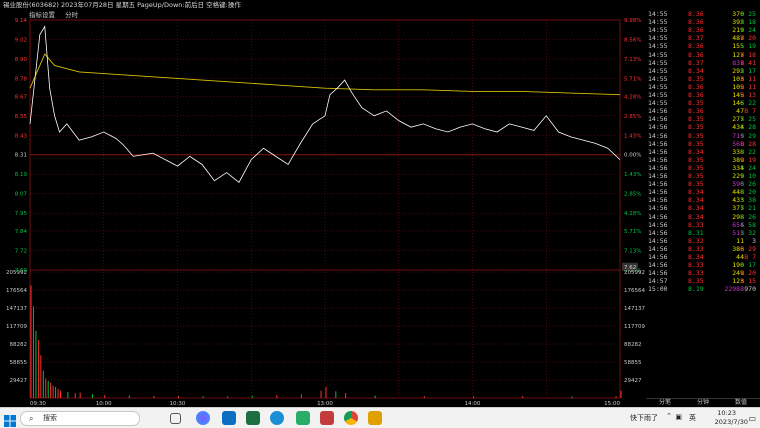 This screenshot has height=428, width=760. I want to click on trade-row: 14:55 8.36 127 B 18, so click(703, 55).